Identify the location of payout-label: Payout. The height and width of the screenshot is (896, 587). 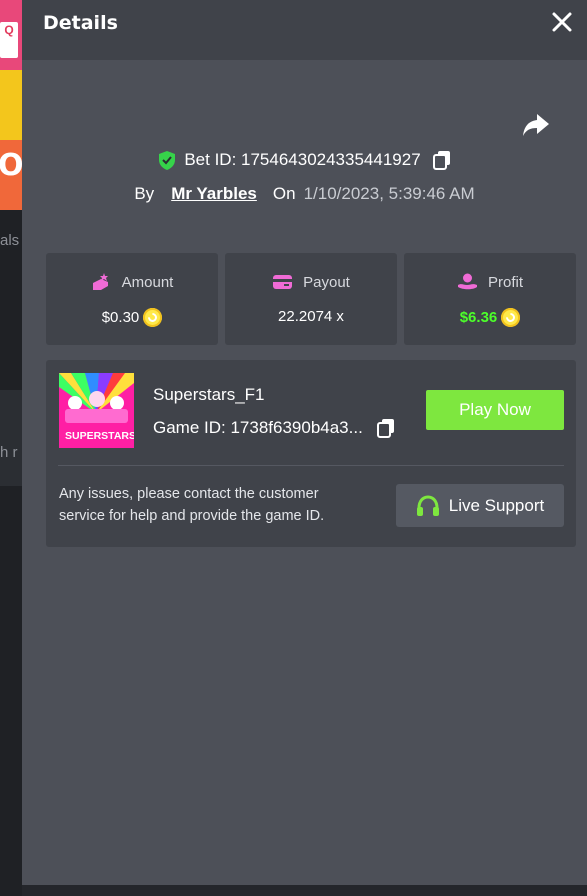
(326, 282).